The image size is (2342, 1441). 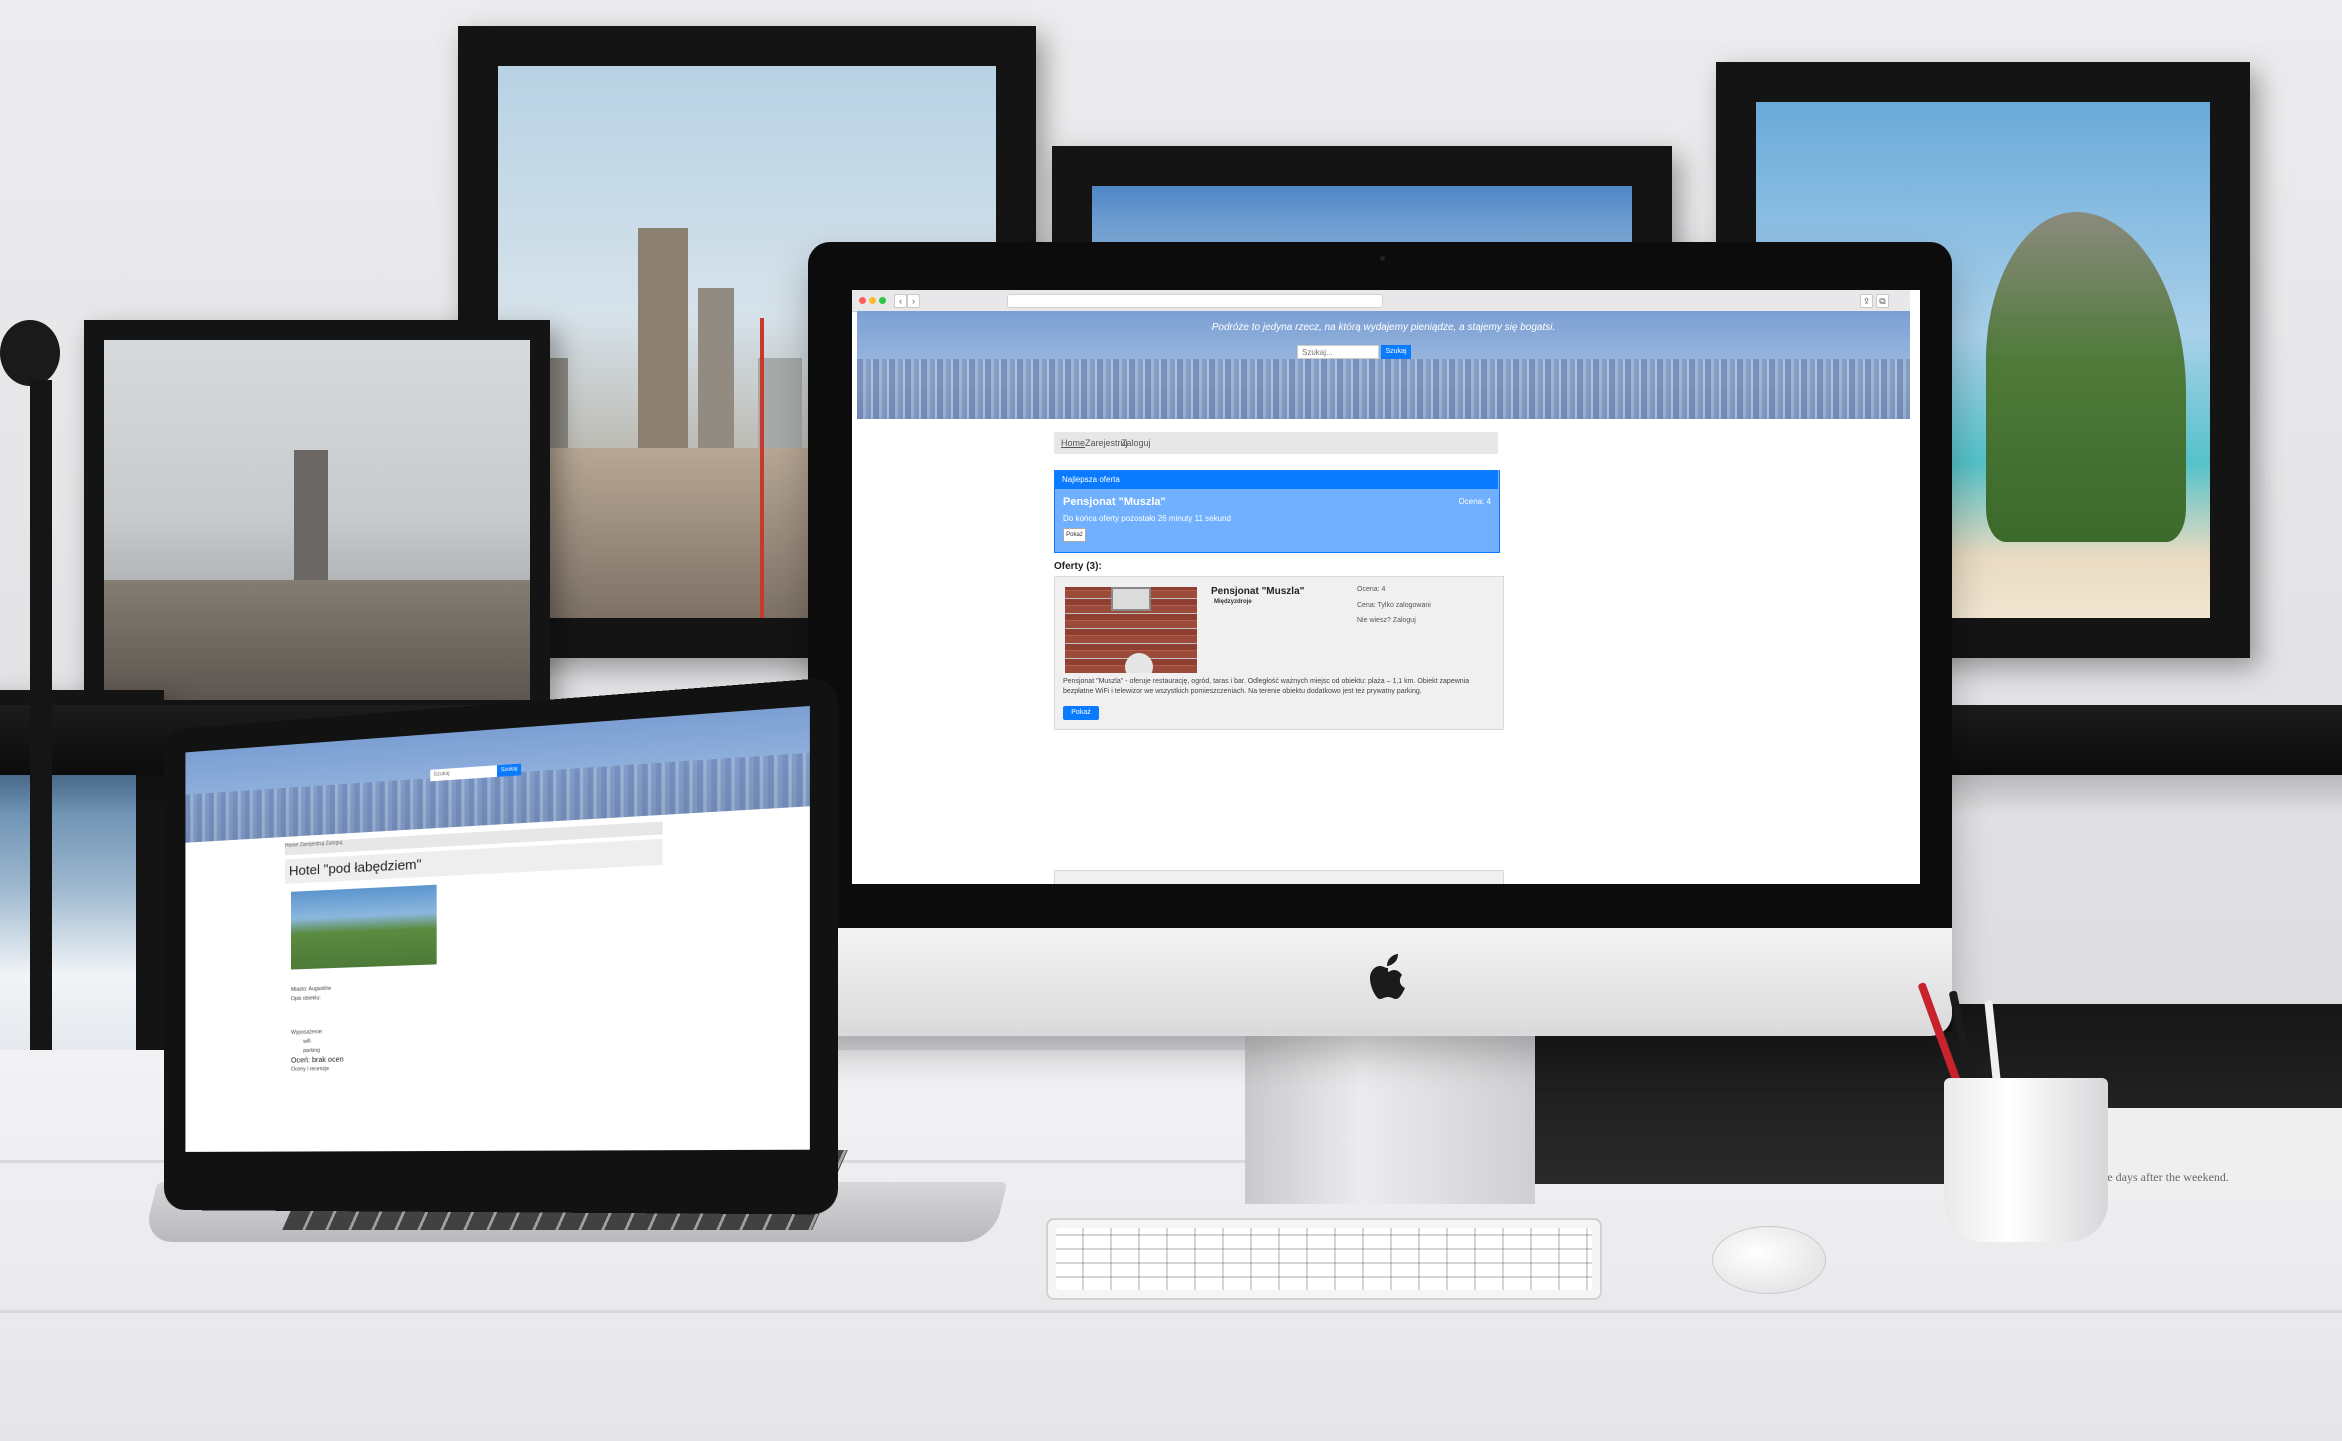 What do you see at coordinates (1078, 566) in the screenshot?
I see `offers-heading: Oferty (3):` at bounding box center [1078, 566].